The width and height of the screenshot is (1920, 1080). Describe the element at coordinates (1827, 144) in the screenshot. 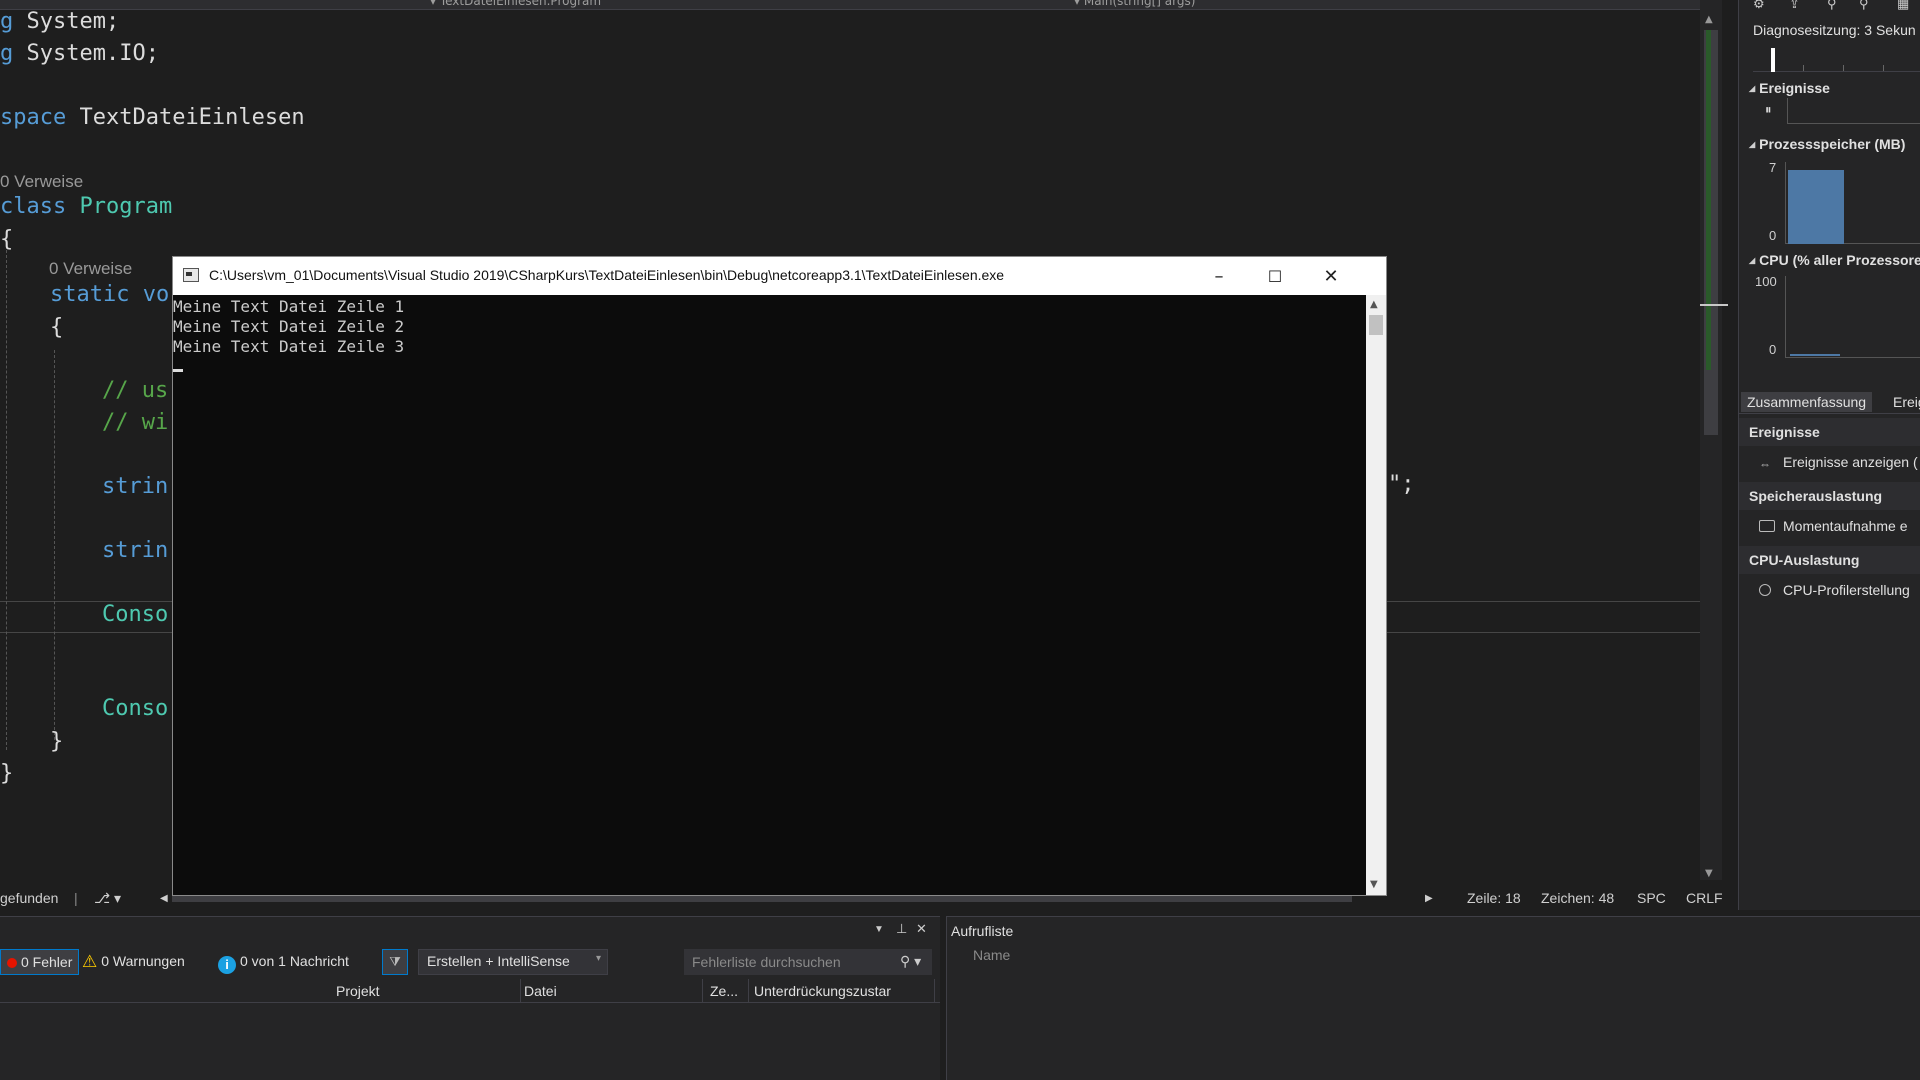

I see `memory-header: Prozessspeicher (MB)` at that location.